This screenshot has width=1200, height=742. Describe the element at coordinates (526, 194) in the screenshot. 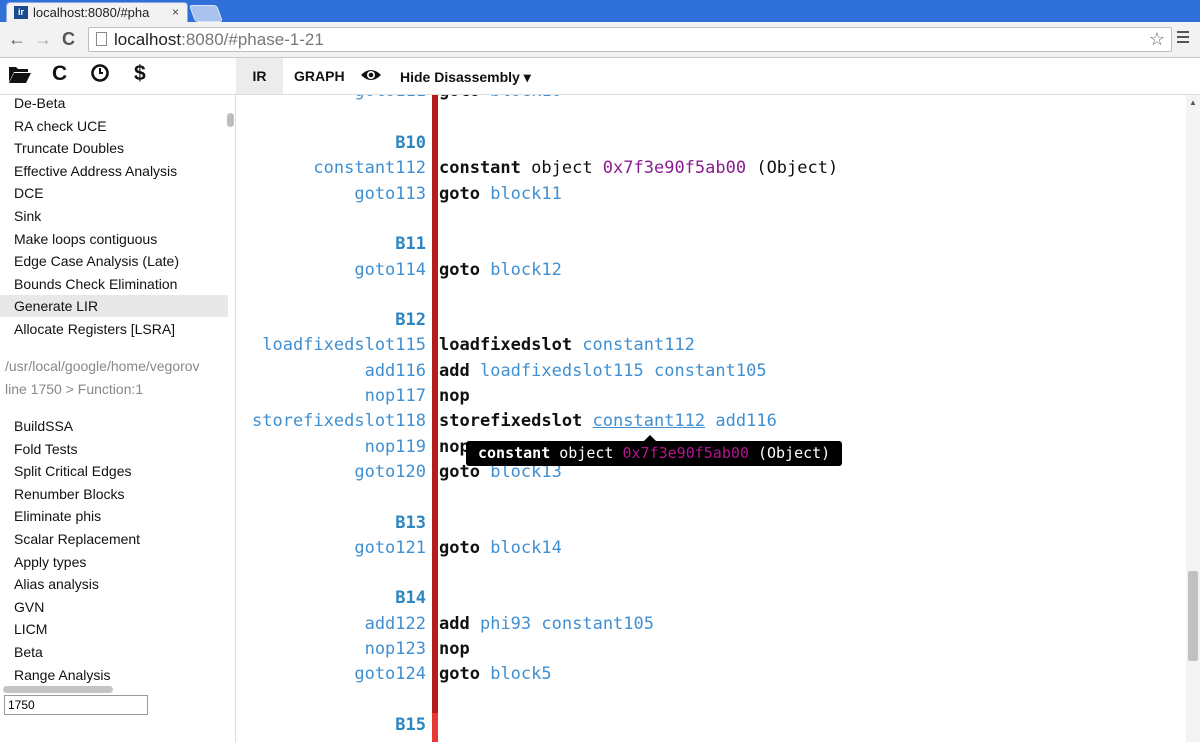

I see `operand-link: block11` at that location.